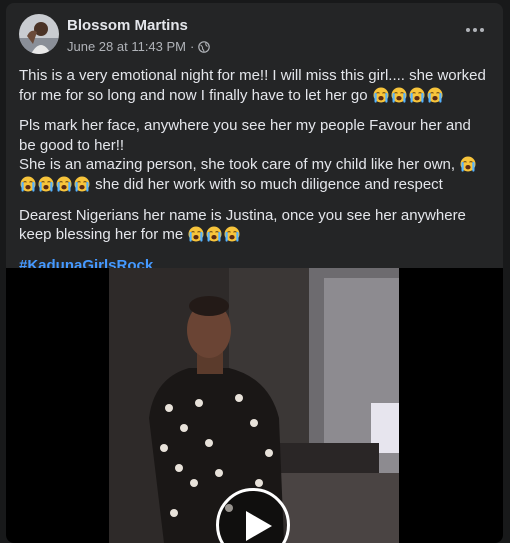 This screenshot has height=543, width=510. Describe the element at coordinates (127, 25) in the screenshot. I see `author-name: Blossom Martins` at that location.